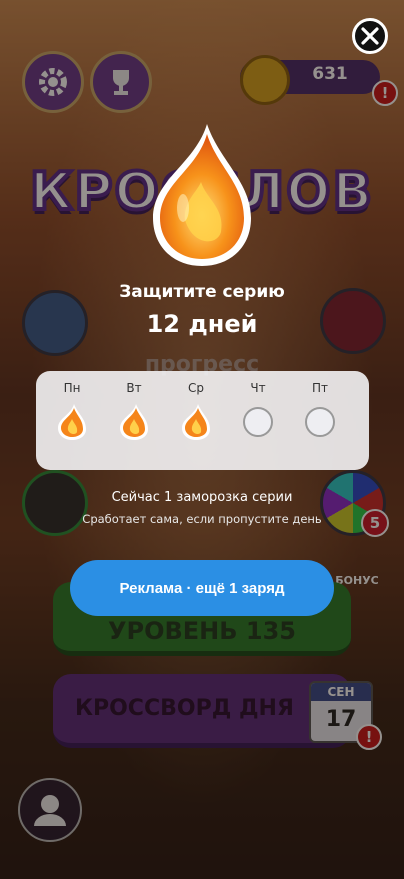 The height and width of the screenshot is (879, 404). I want to click on day-tue: Вт, so click(134, 410).